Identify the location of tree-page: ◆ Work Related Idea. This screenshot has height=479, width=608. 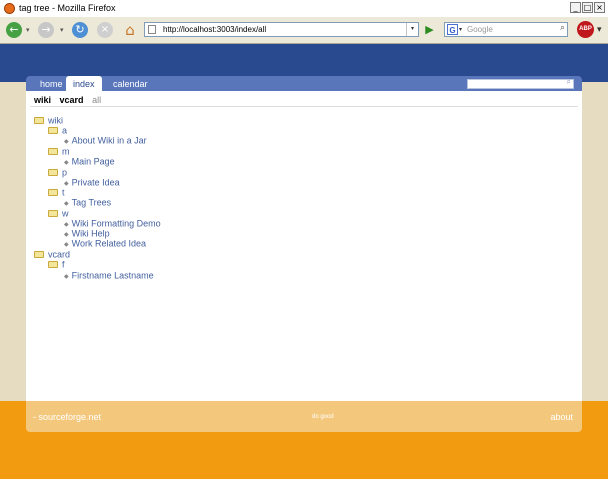
(105, 243).